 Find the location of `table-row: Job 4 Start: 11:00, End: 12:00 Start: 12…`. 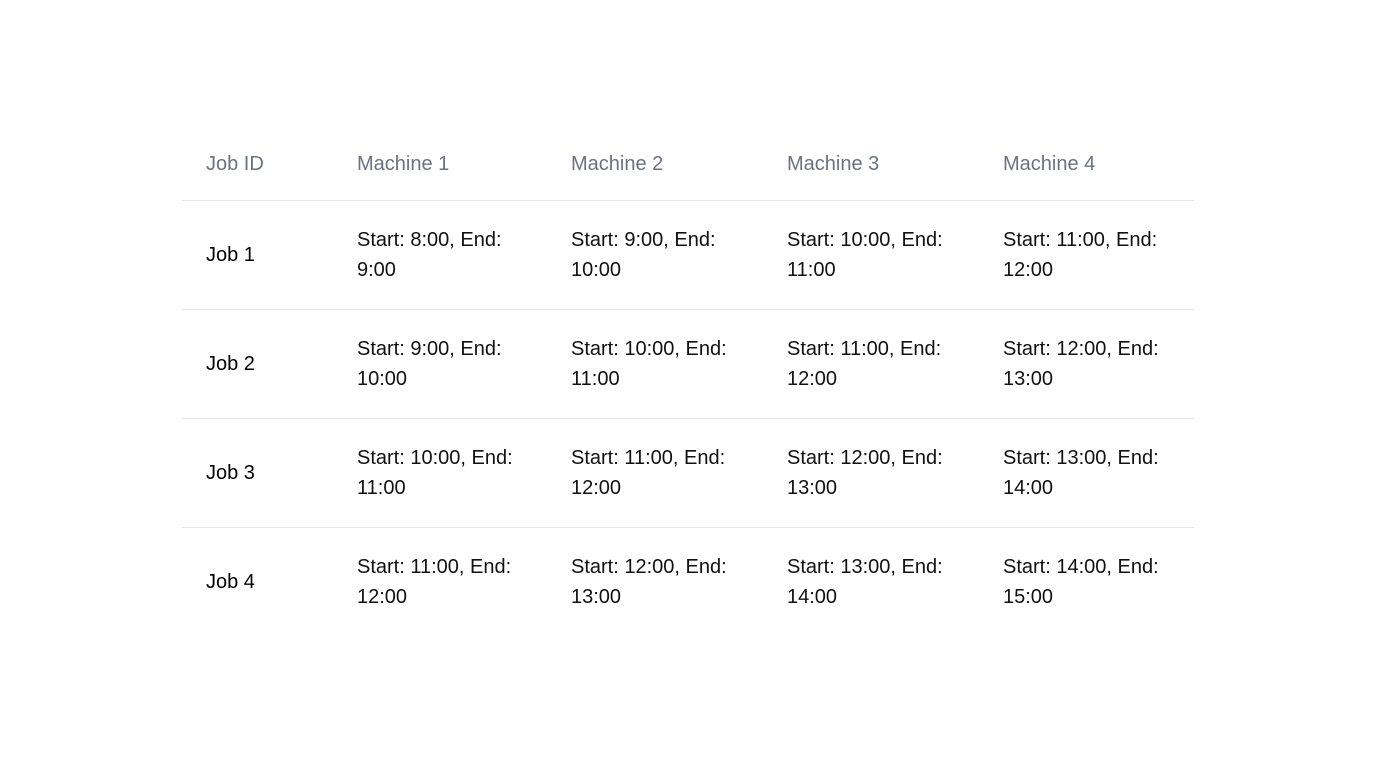

table-row: Job 4 Start: 11:00, End: 12:00 Start: 12… is located at coordinates (688, 582).